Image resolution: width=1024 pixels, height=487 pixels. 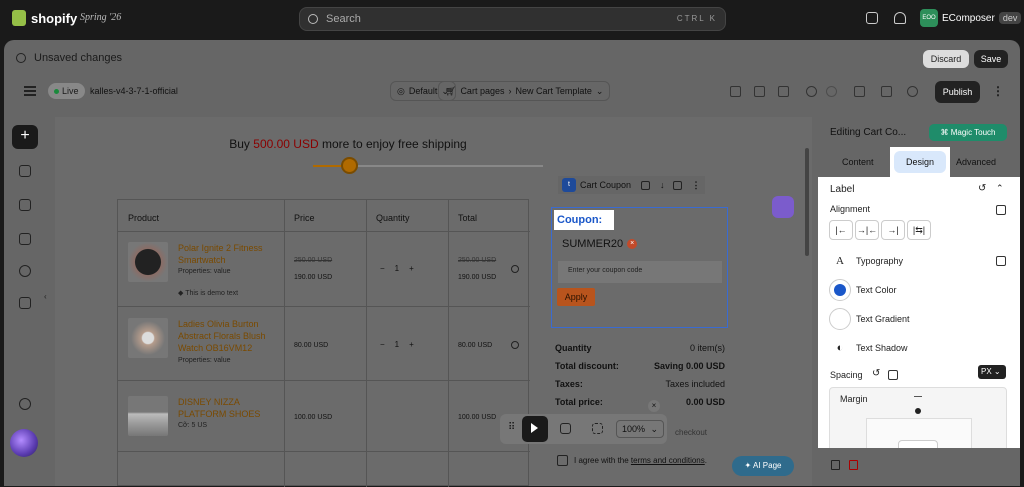 I want to click on select-tool-icon, so click(x=535, y=429).